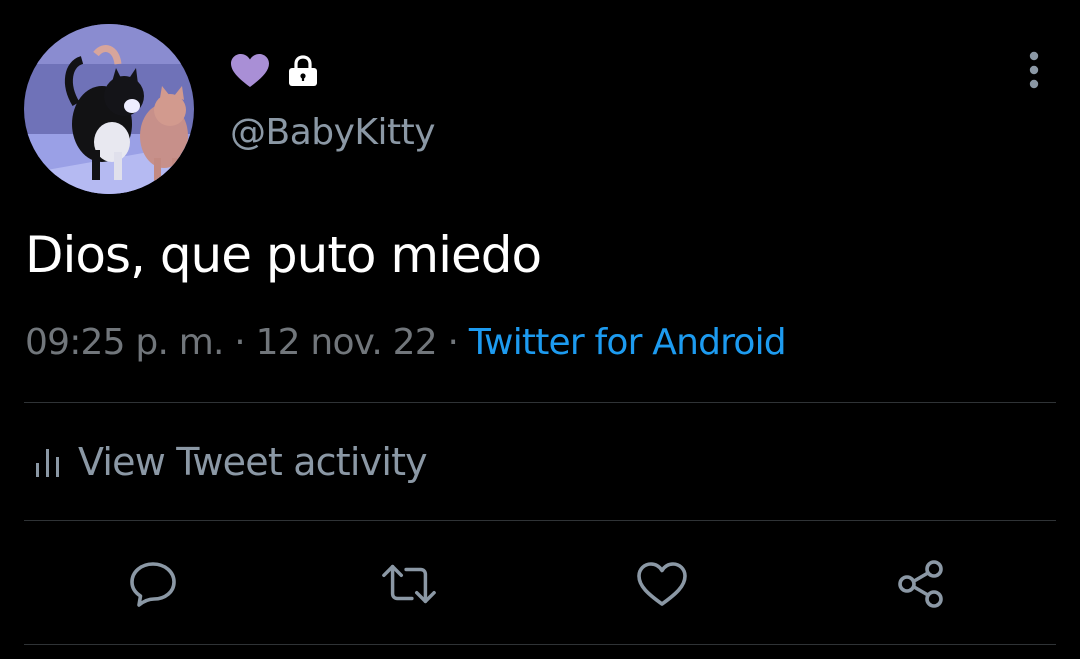 Image resolution: width=1080 pixels, height=659 pixels. What do you see at coordinates (250, 71) in the screenshot?
I see `purple-heart-icon` at bounding box center [250, 71].